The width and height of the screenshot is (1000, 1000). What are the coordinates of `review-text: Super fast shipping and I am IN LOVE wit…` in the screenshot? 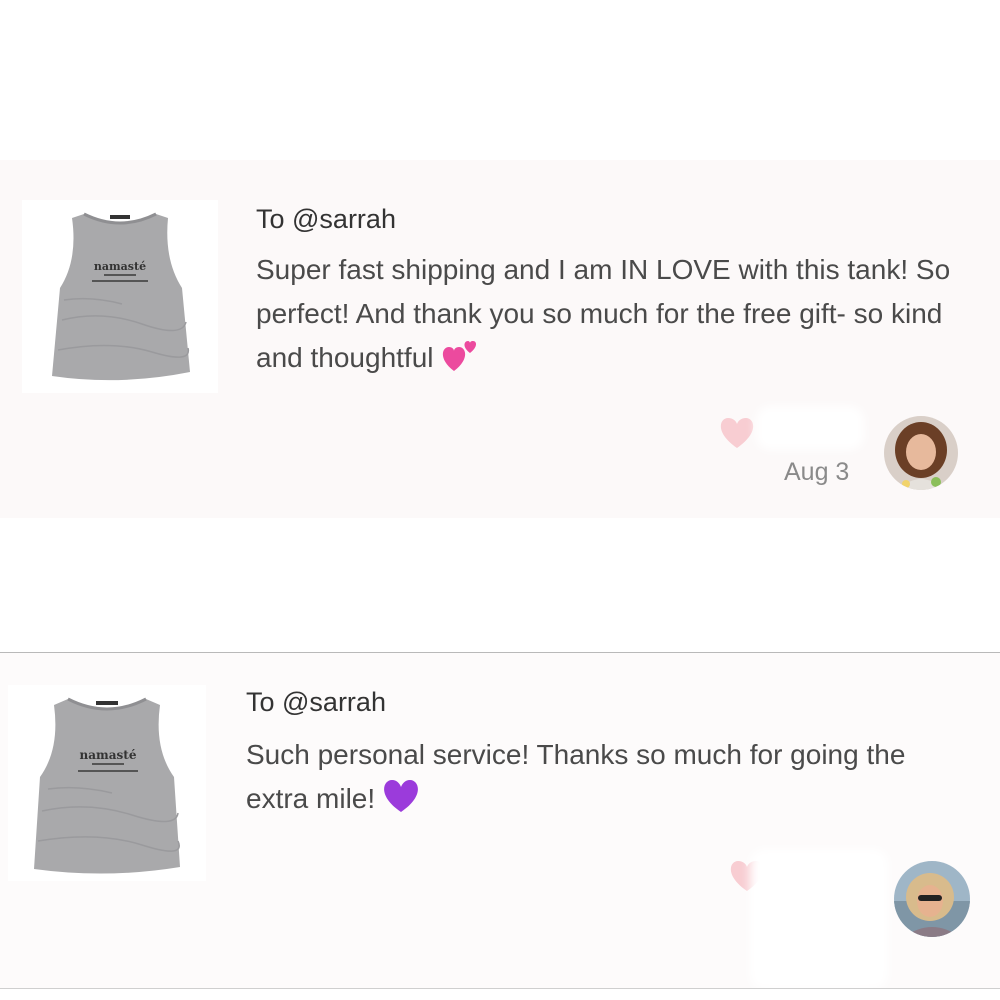 It's located at (606, 317).